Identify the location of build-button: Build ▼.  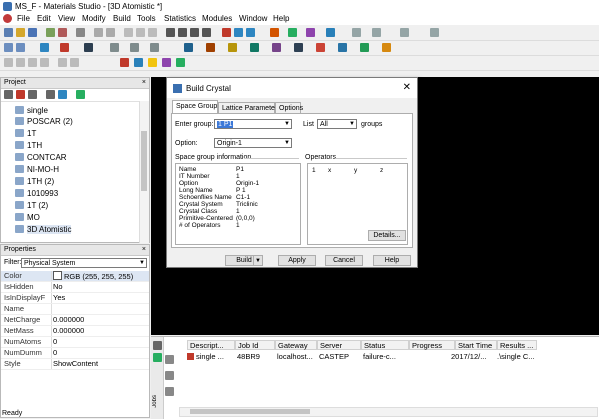
(244, 260).